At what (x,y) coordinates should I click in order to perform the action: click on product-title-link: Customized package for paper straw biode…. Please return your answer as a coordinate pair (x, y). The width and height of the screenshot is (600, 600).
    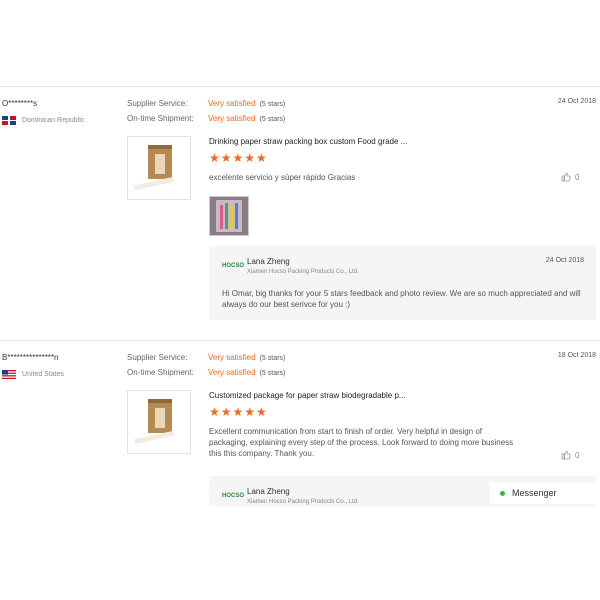
    Looking at the image, I should click on (307, 395).